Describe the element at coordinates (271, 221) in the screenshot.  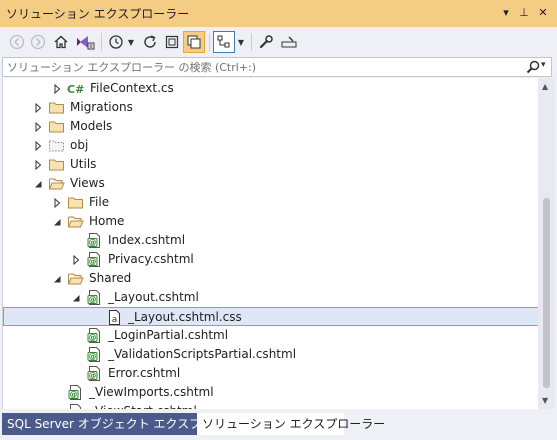
I see `tree-item: Home` at that location.